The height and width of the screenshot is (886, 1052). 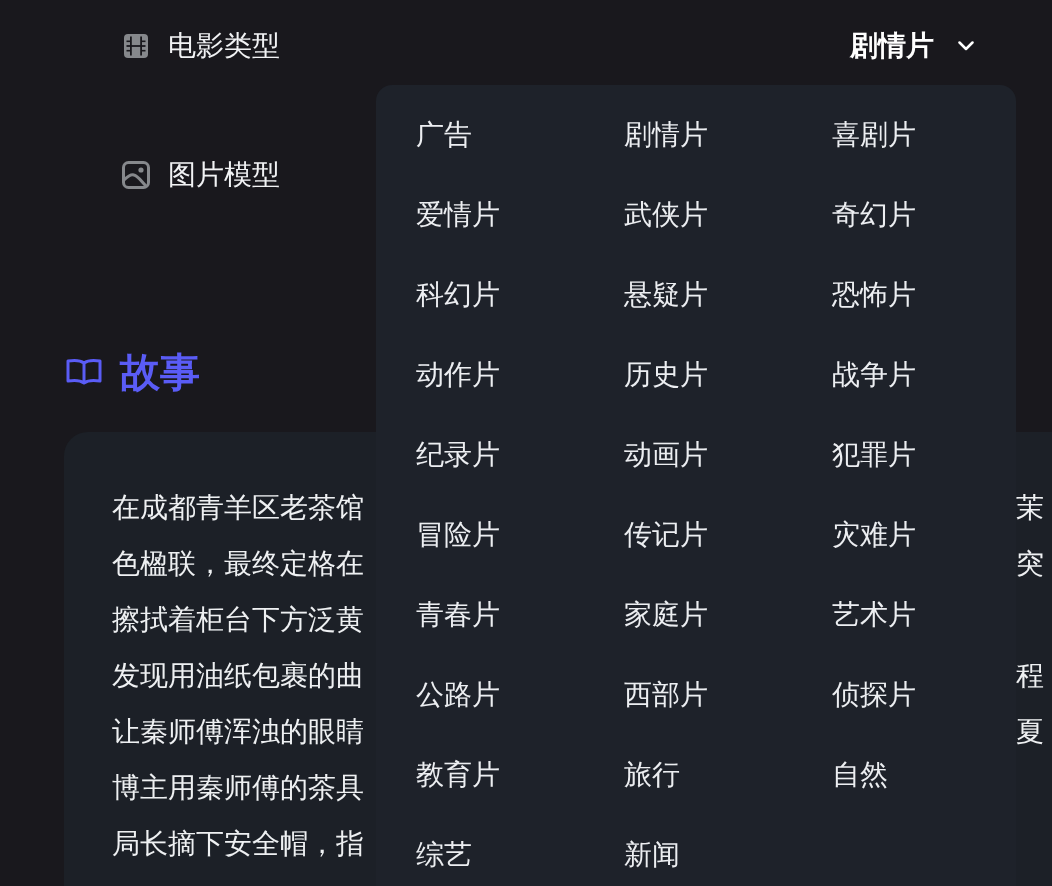 What do you see at coordinates (874, 695) in the screenshot?
I see `menu-option: 侦探片` at bounding box center [874, 695].